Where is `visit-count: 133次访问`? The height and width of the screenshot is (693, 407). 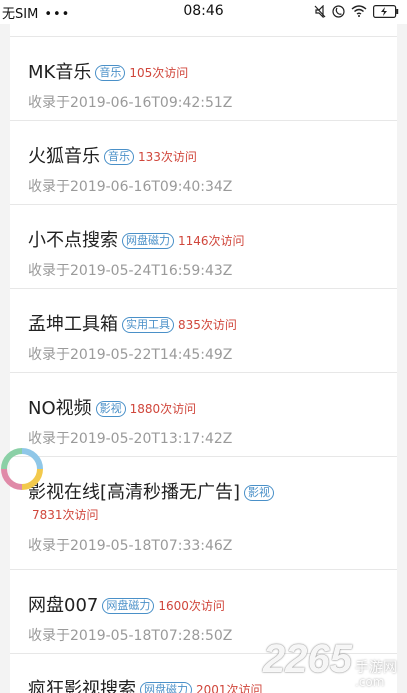 visit-count: 133次访问 is located at coordinates (167, 157).